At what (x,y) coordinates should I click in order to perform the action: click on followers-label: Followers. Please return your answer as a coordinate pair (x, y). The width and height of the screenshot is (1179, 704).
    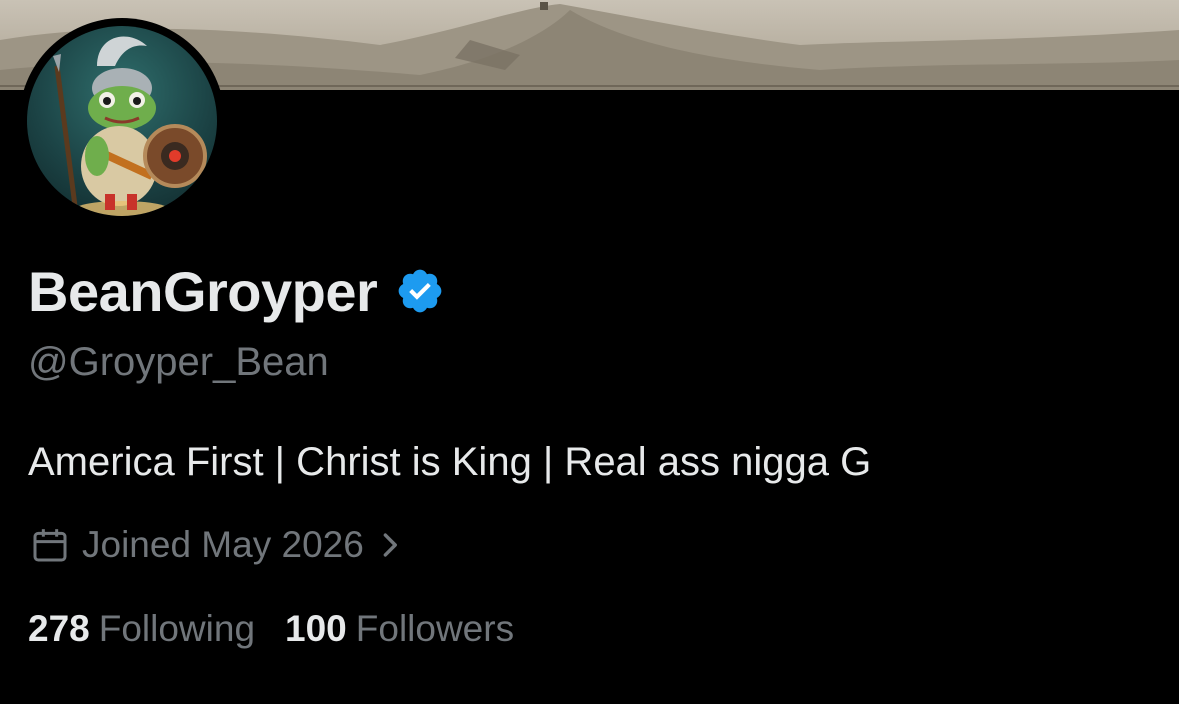
    Looking at the image, I should click on (435, 628).